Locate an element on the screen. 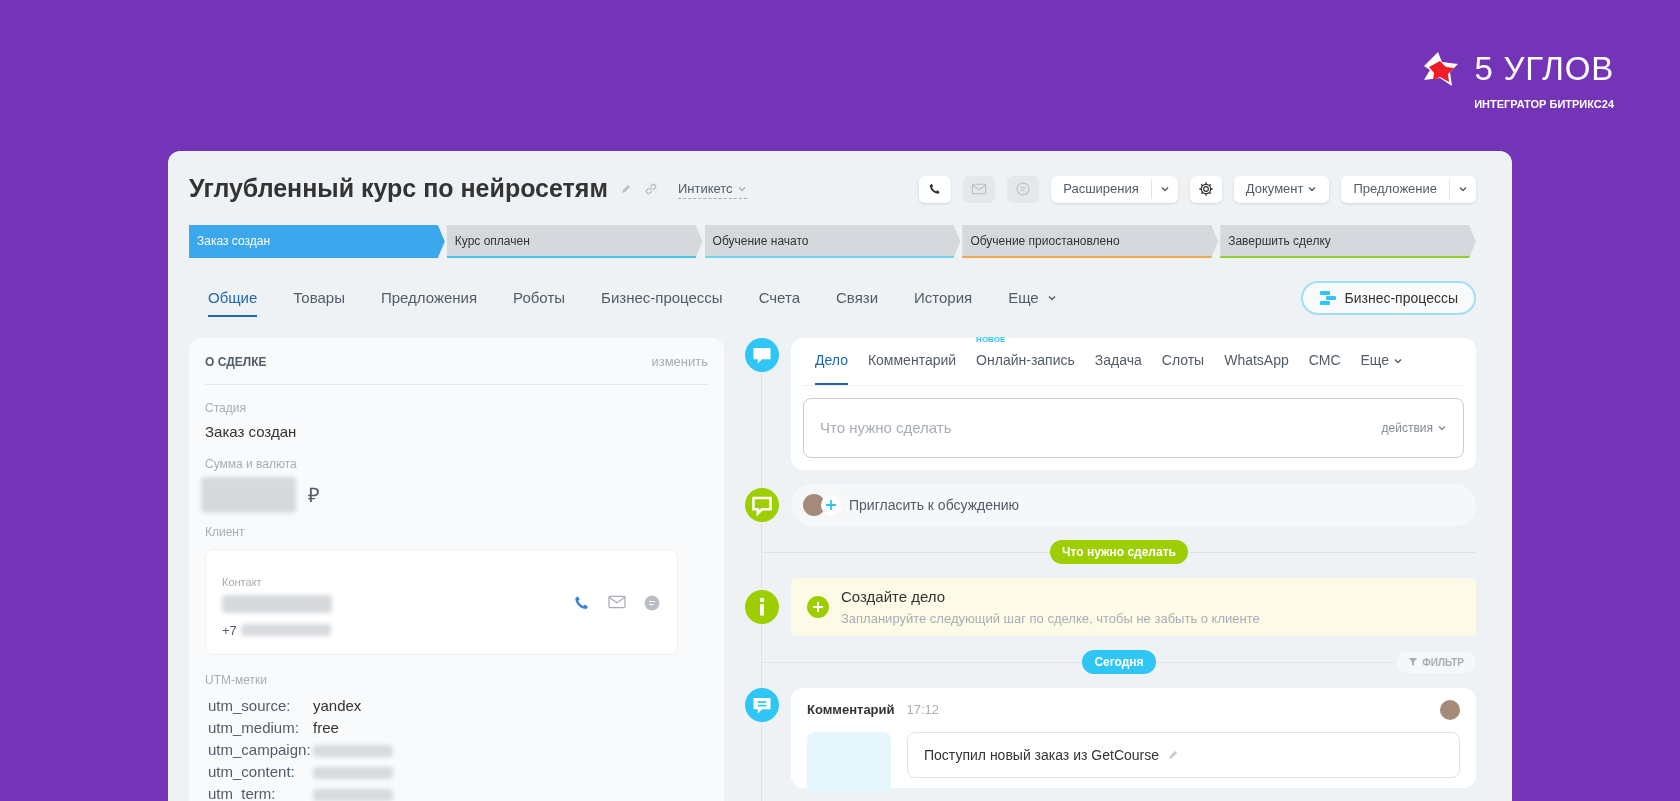 The width and height of the screenshot is (1680, 801). composer-tab: Задача is located at coordinates (1118, 367).